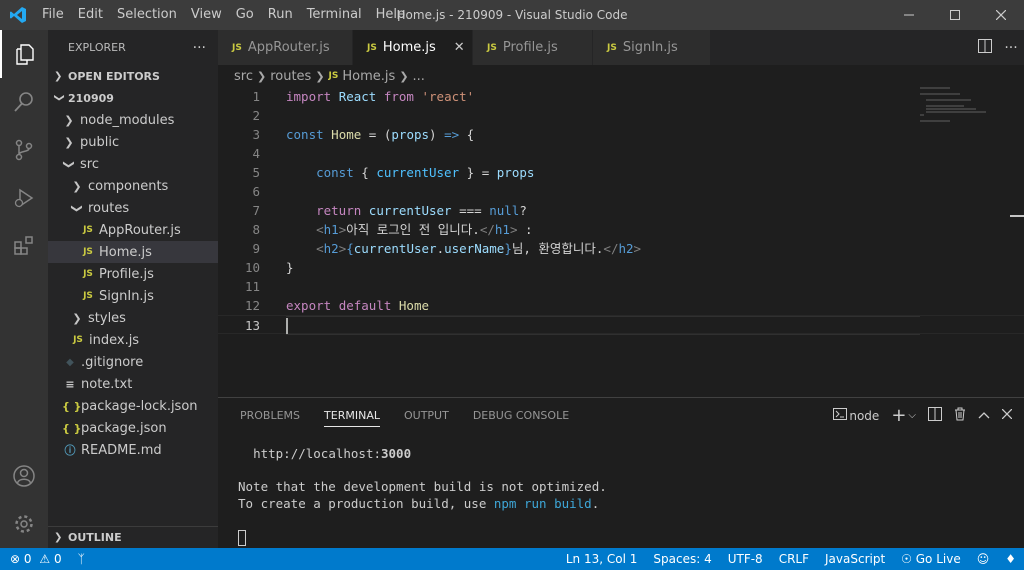 The image size is (1024, 570). What do you see at coordinates (133, 164) in the screenshot?
I see `tree-item: ❯ src` at bounding box center [133, 164].